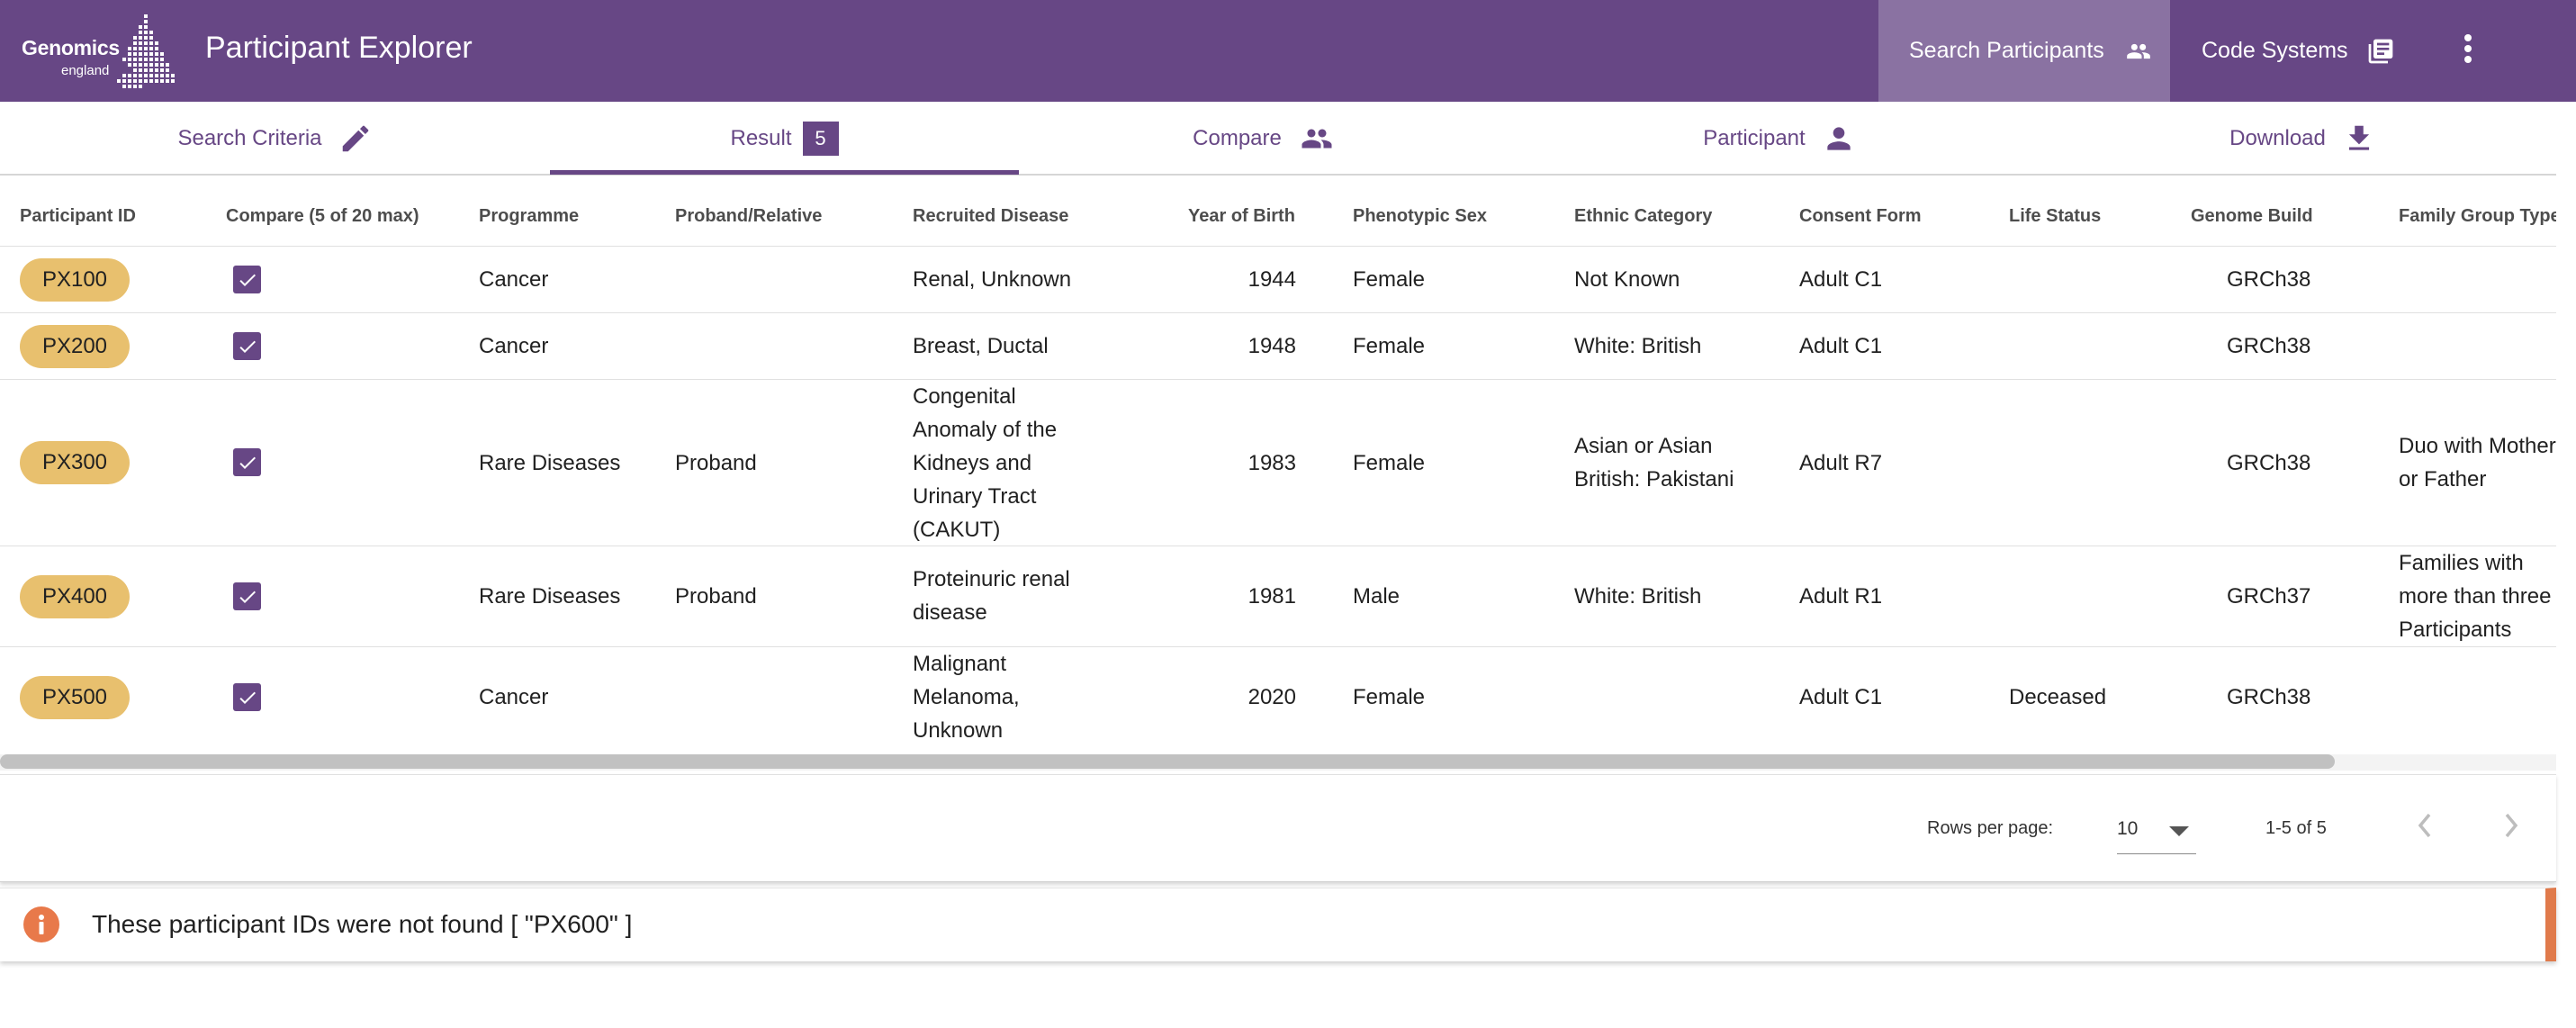  What do you see at coordinates (2477, 462) in the screenshot?
I see `family-group-cell: Duo with Mother or Father` at bounding box center [2477, 462].